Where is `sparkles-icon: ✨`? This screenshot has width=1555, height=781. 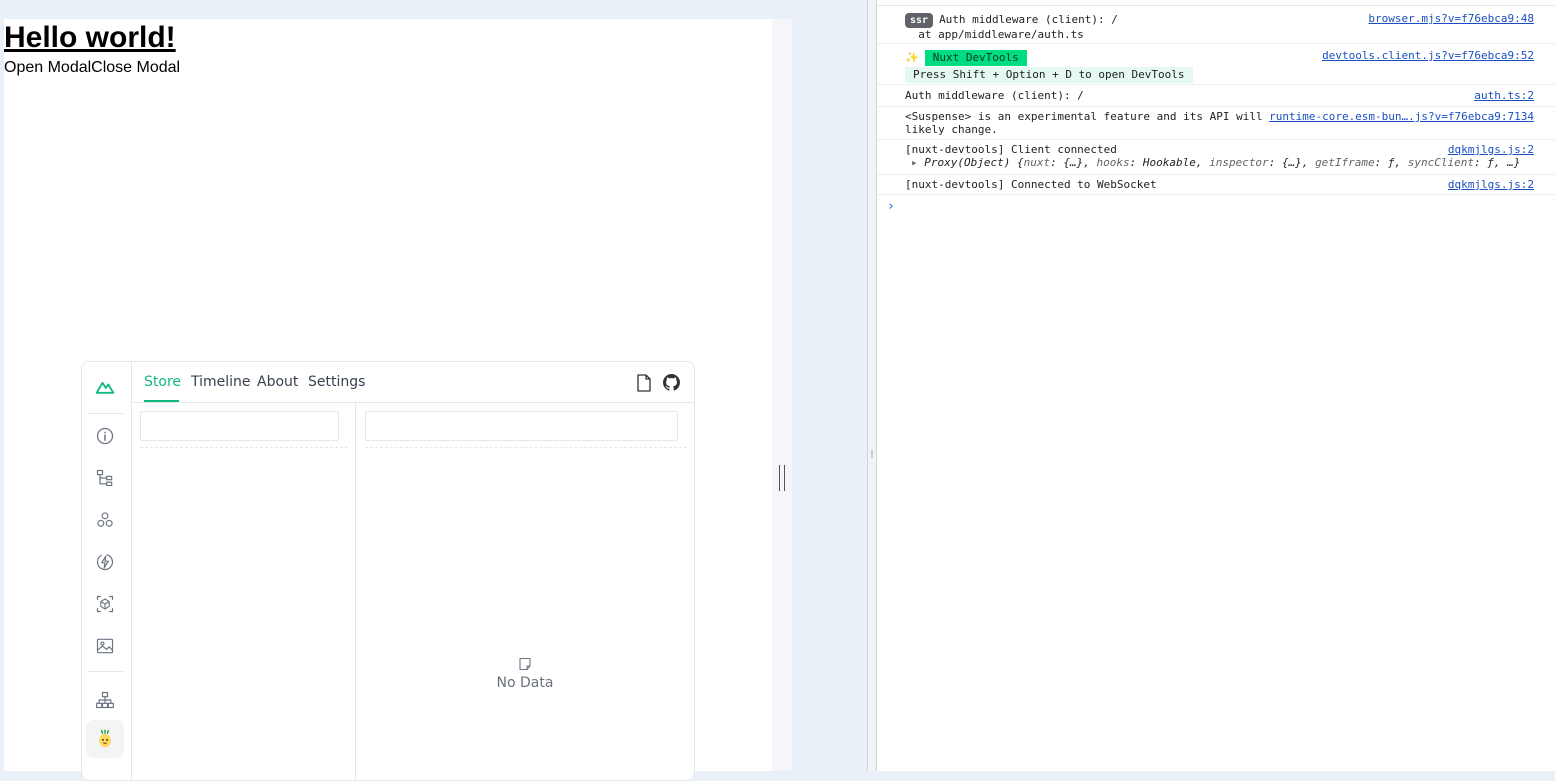 sparkles-icon: ✨ is located at coordinates (912, 57).